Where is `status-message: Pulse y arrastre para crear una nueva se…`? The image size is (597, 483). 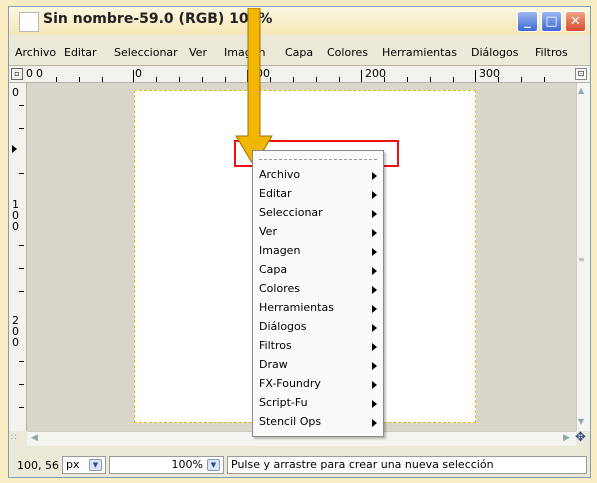
status-message: Pulse y arrastre para crear una nueva se… is located at coordinates (407, 465).